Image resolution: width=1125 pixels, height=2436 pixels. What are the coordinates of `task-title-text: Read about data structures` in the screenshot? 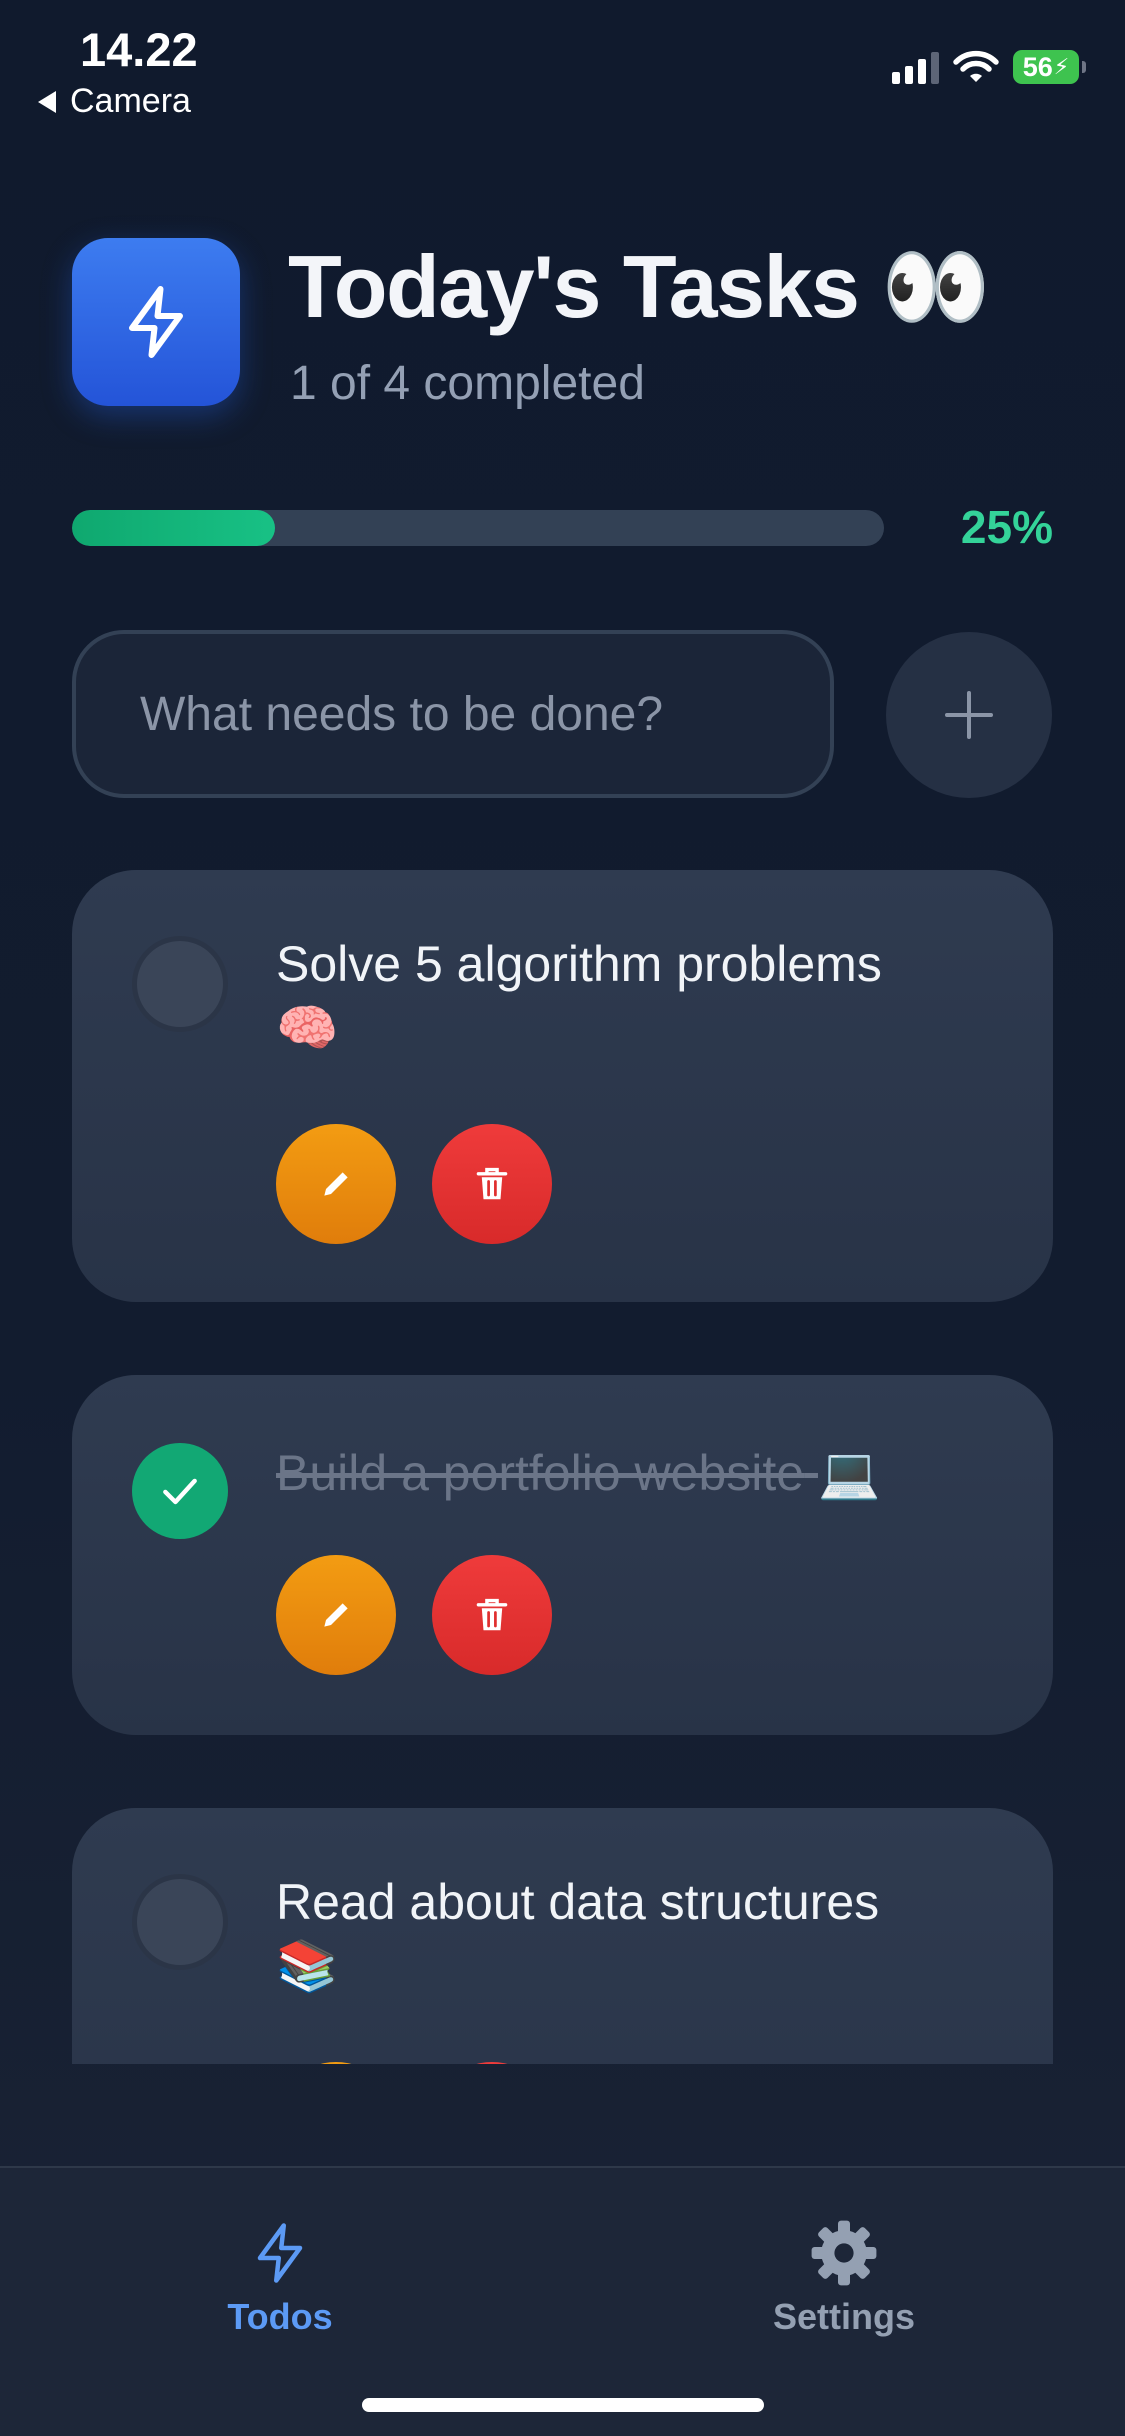 It's located at (578, 1902).